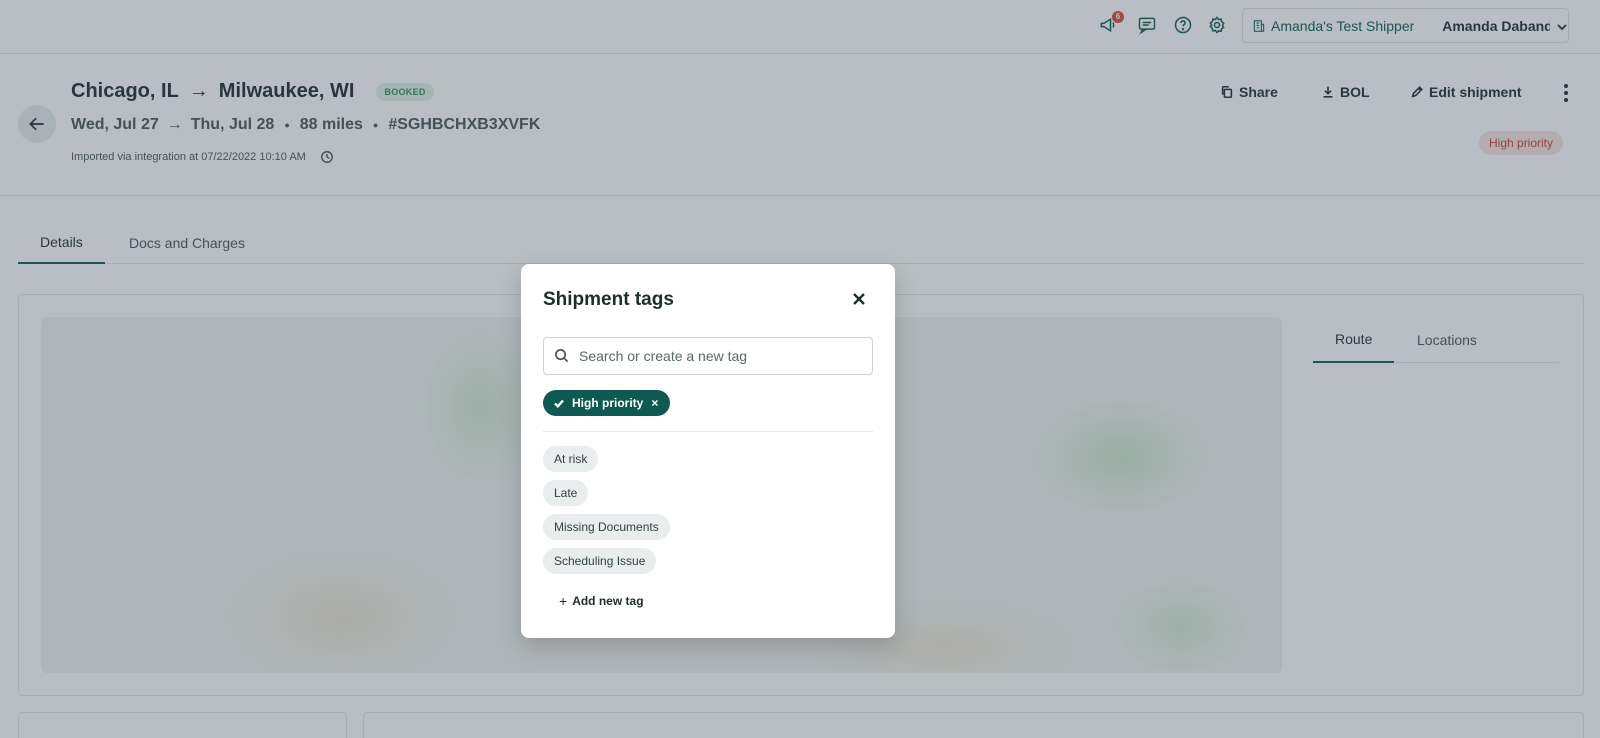 This screenshot has height=738, width=1600. I want to click on check-icon, so click(562, 403).